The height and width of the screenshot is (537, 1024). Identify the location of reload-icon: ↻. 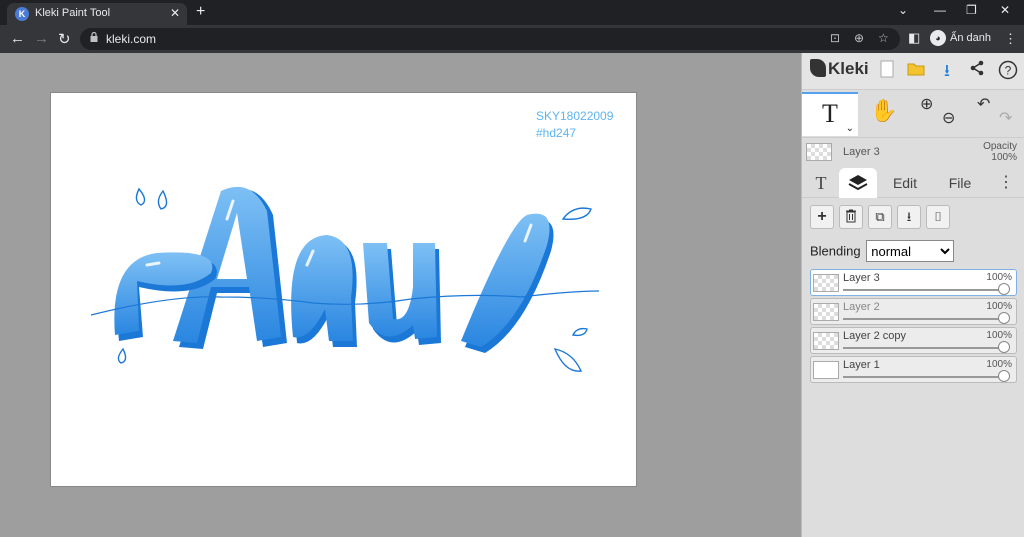
(64, 39).